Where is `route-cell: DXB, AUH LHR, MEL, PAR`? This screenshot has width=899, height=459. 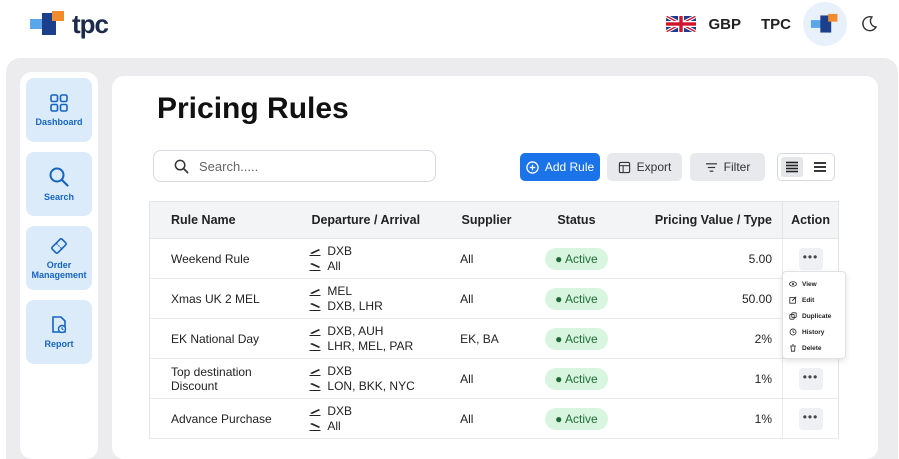 route-cell: DXB, AUH LHR, MEL, PAR is located at coordinates (366, 338).